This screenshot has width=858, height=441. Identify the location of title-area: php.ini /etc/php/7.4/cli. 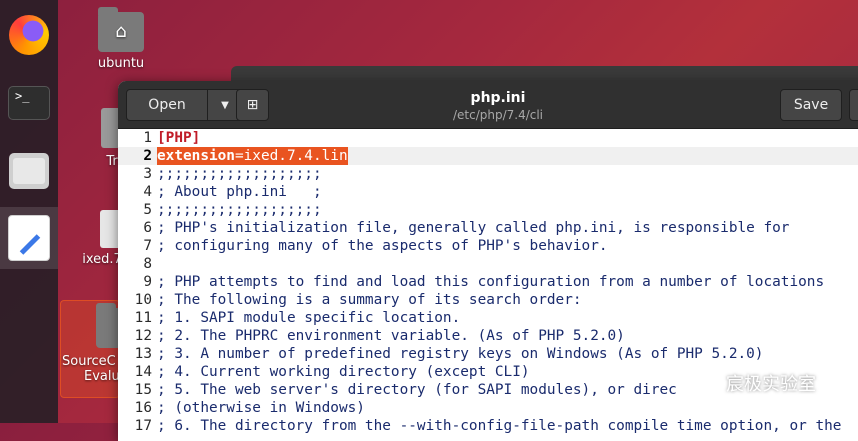
(488, 106).